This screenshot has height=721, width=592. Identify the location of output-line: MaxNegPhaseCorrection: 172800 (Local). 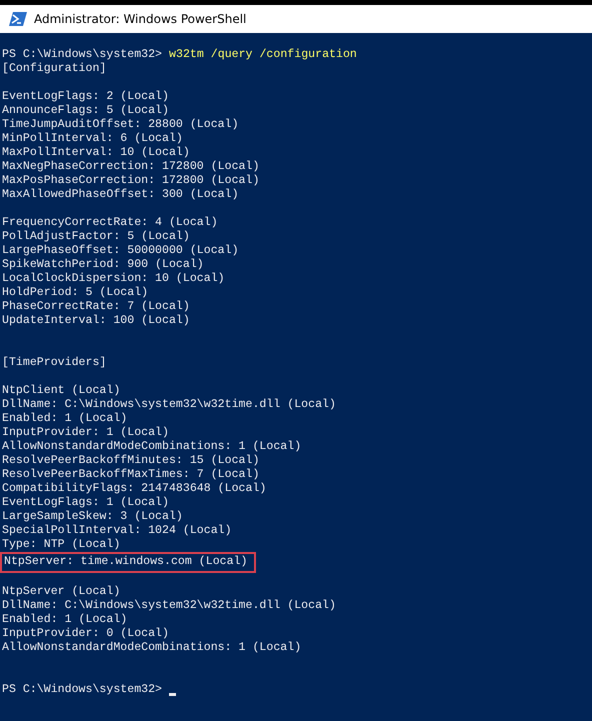
(131, 167).